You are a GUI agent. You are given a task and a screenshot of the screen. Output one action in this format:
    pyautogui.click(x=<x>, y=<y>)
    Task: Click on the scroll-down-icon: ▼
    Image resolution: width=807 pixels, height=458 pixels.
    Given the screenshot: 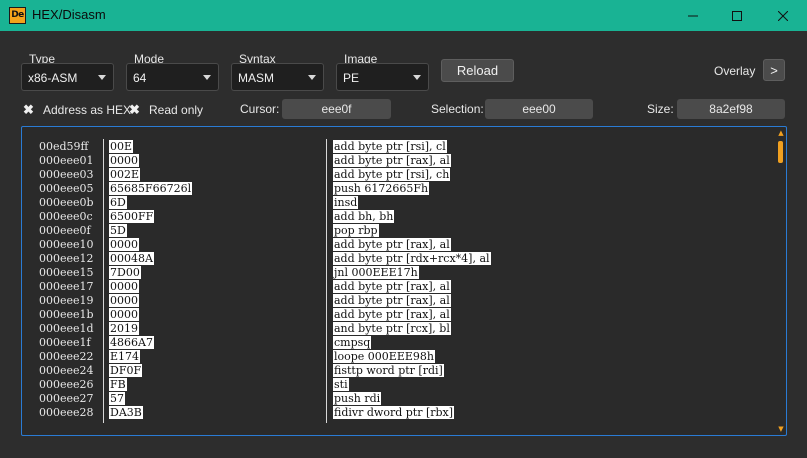 What is the action you would take?
    pyautogui.click(x=781, y=429)
    